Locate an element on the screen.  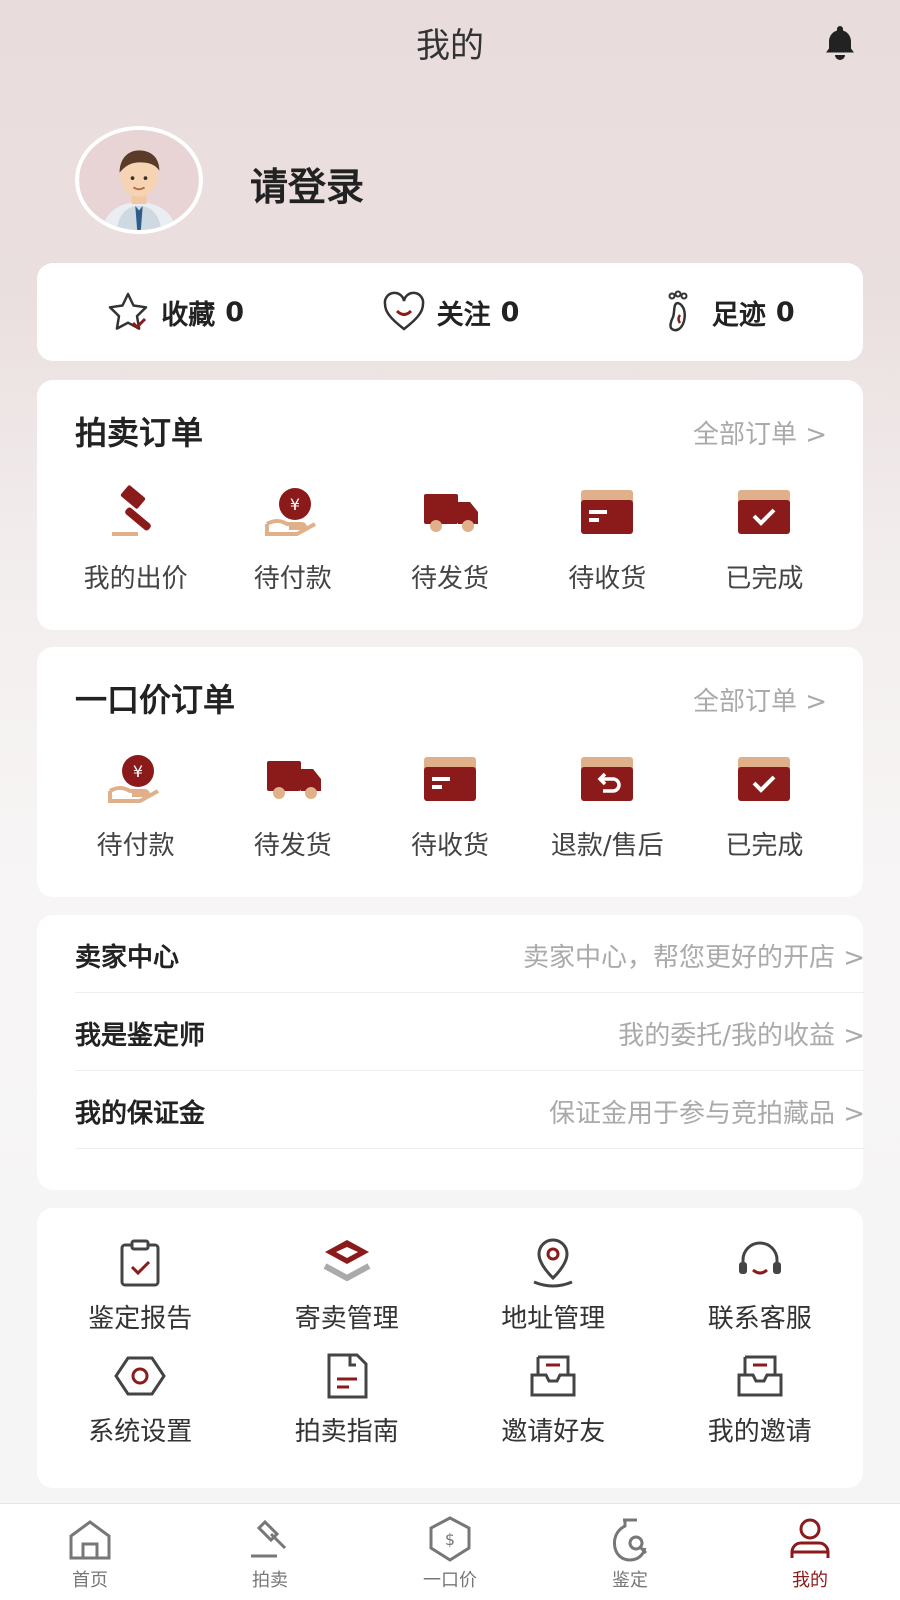
refund-icon is located at coordinates (607, 779).